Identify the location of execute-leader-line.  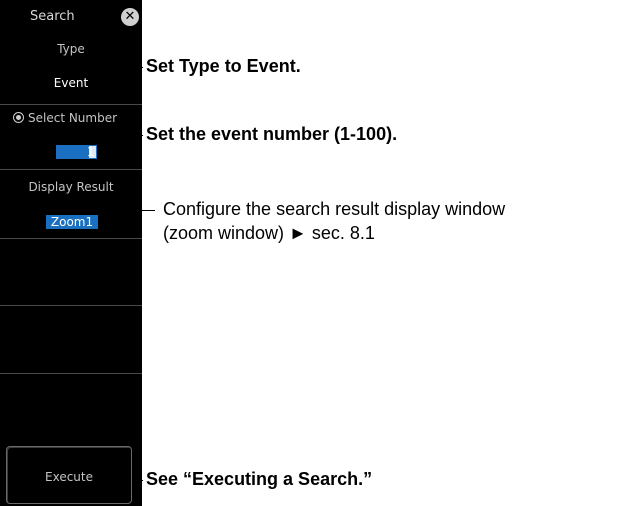
(138, 480).